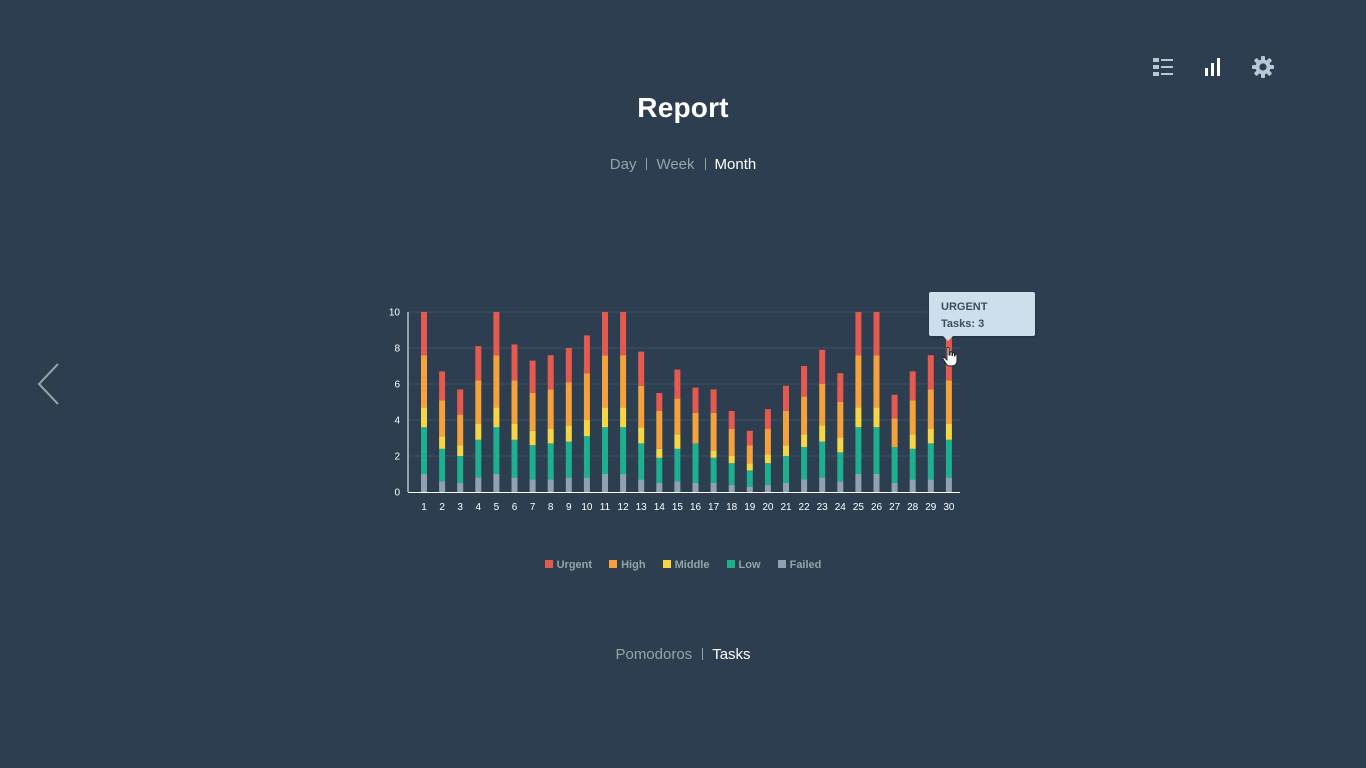 The height and width of the screenshot is (768, 1366). I want to click on legend-item-middle: Middle, so click(685, 565).